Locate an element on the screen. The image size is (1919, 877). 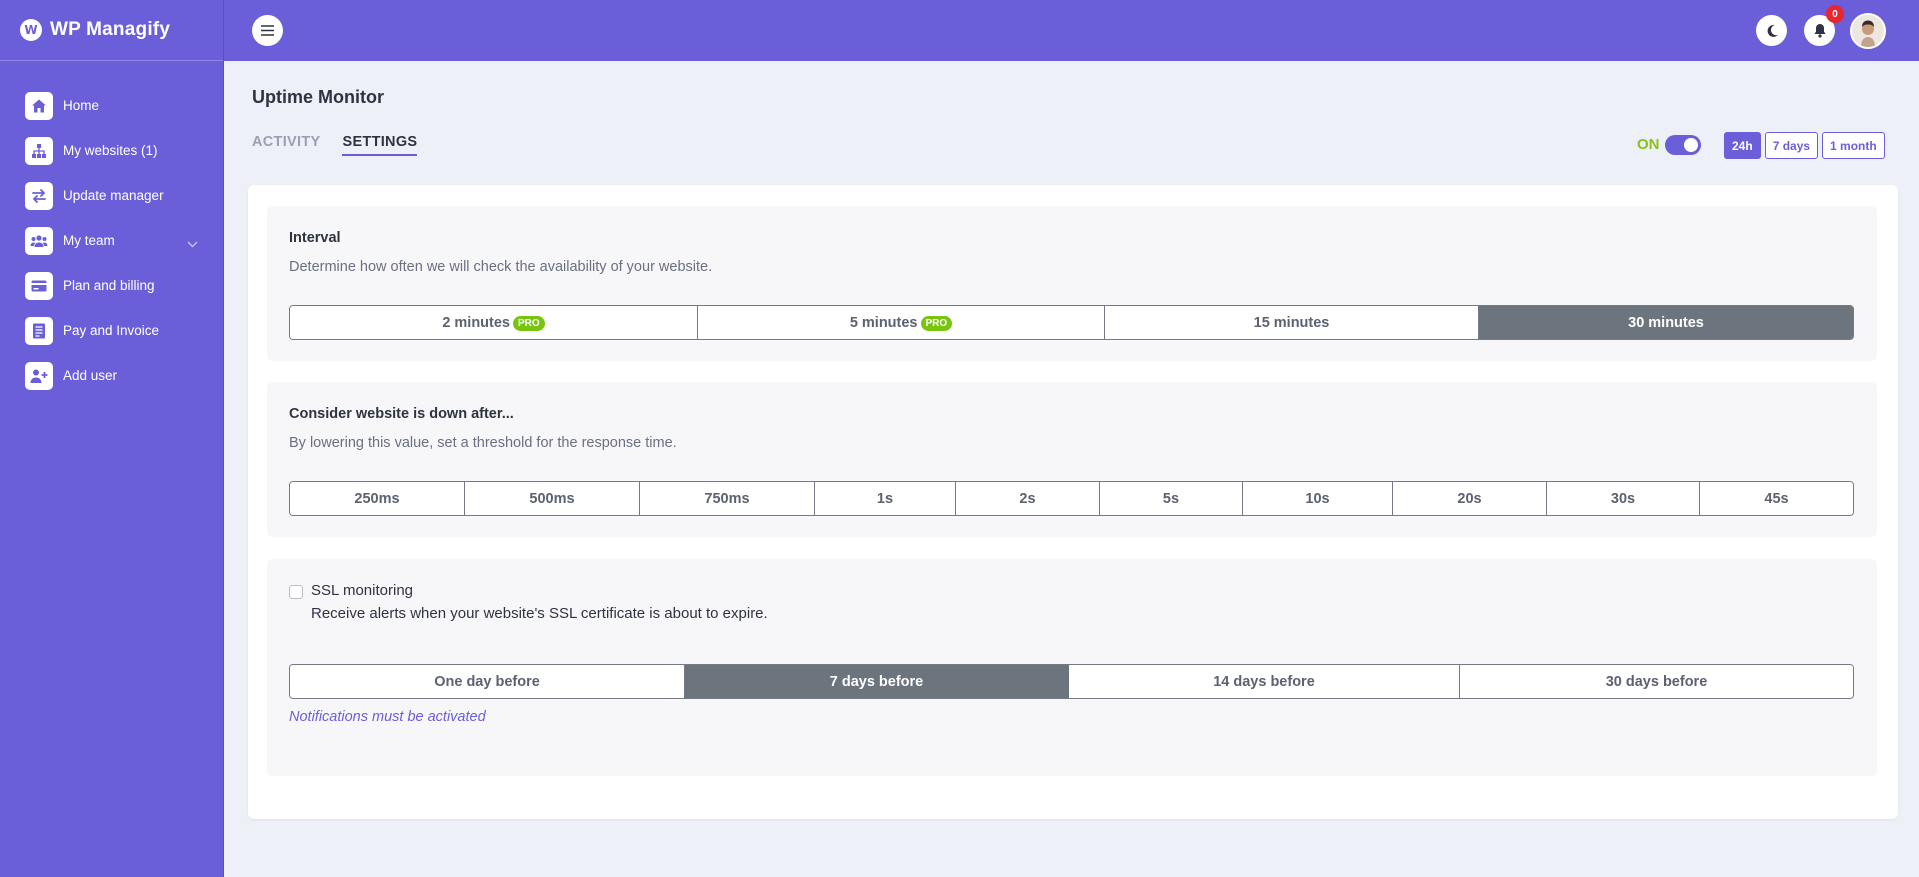
brand-logo-icon: W is located at coordinates (31, 30).